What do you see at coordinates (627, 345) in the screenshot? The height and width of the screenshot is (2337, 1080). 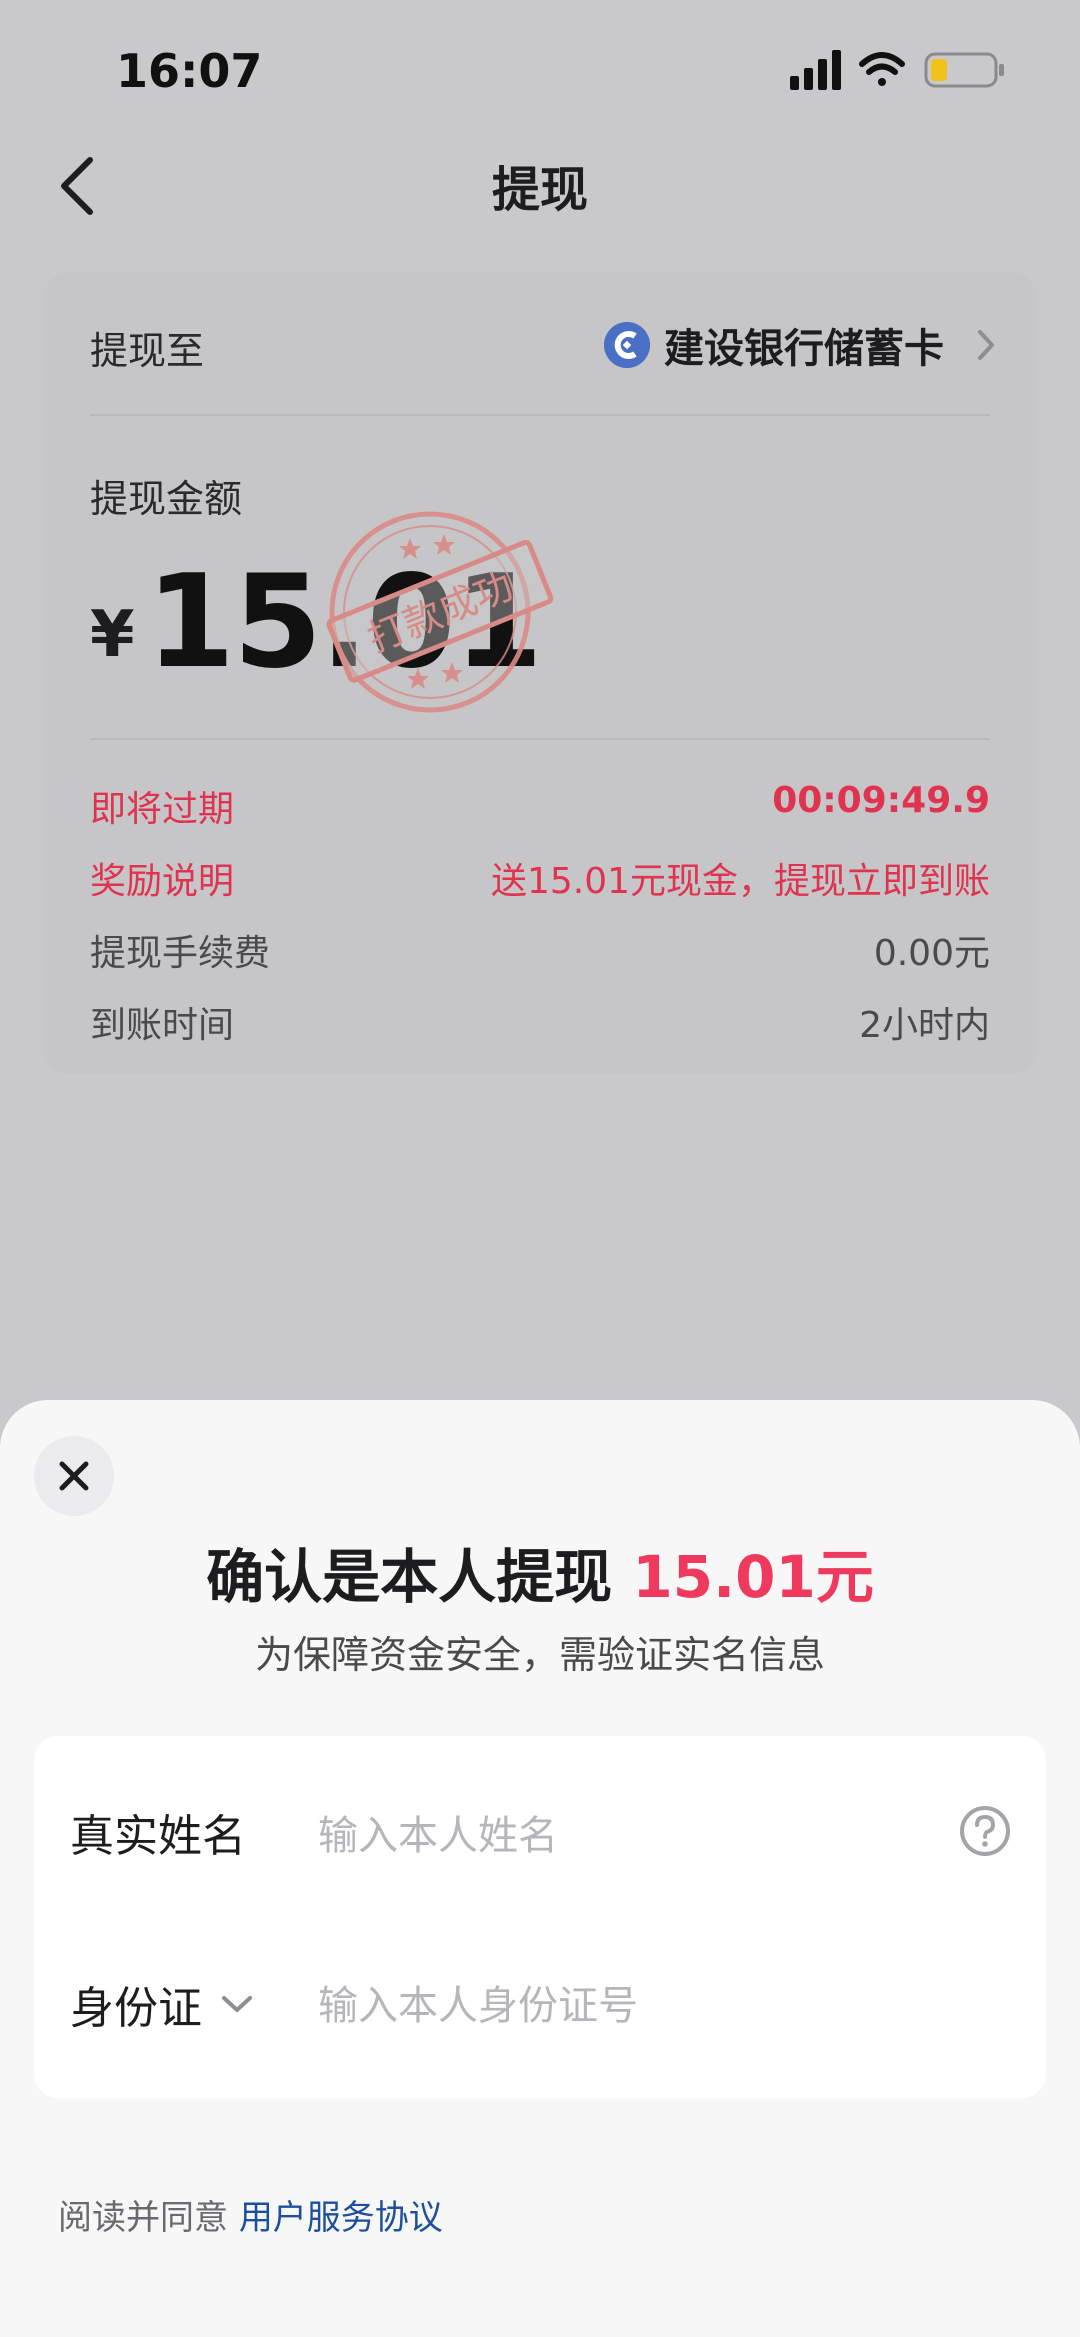 I see `ccb-logo-icon` at bounding box center [627, 345].